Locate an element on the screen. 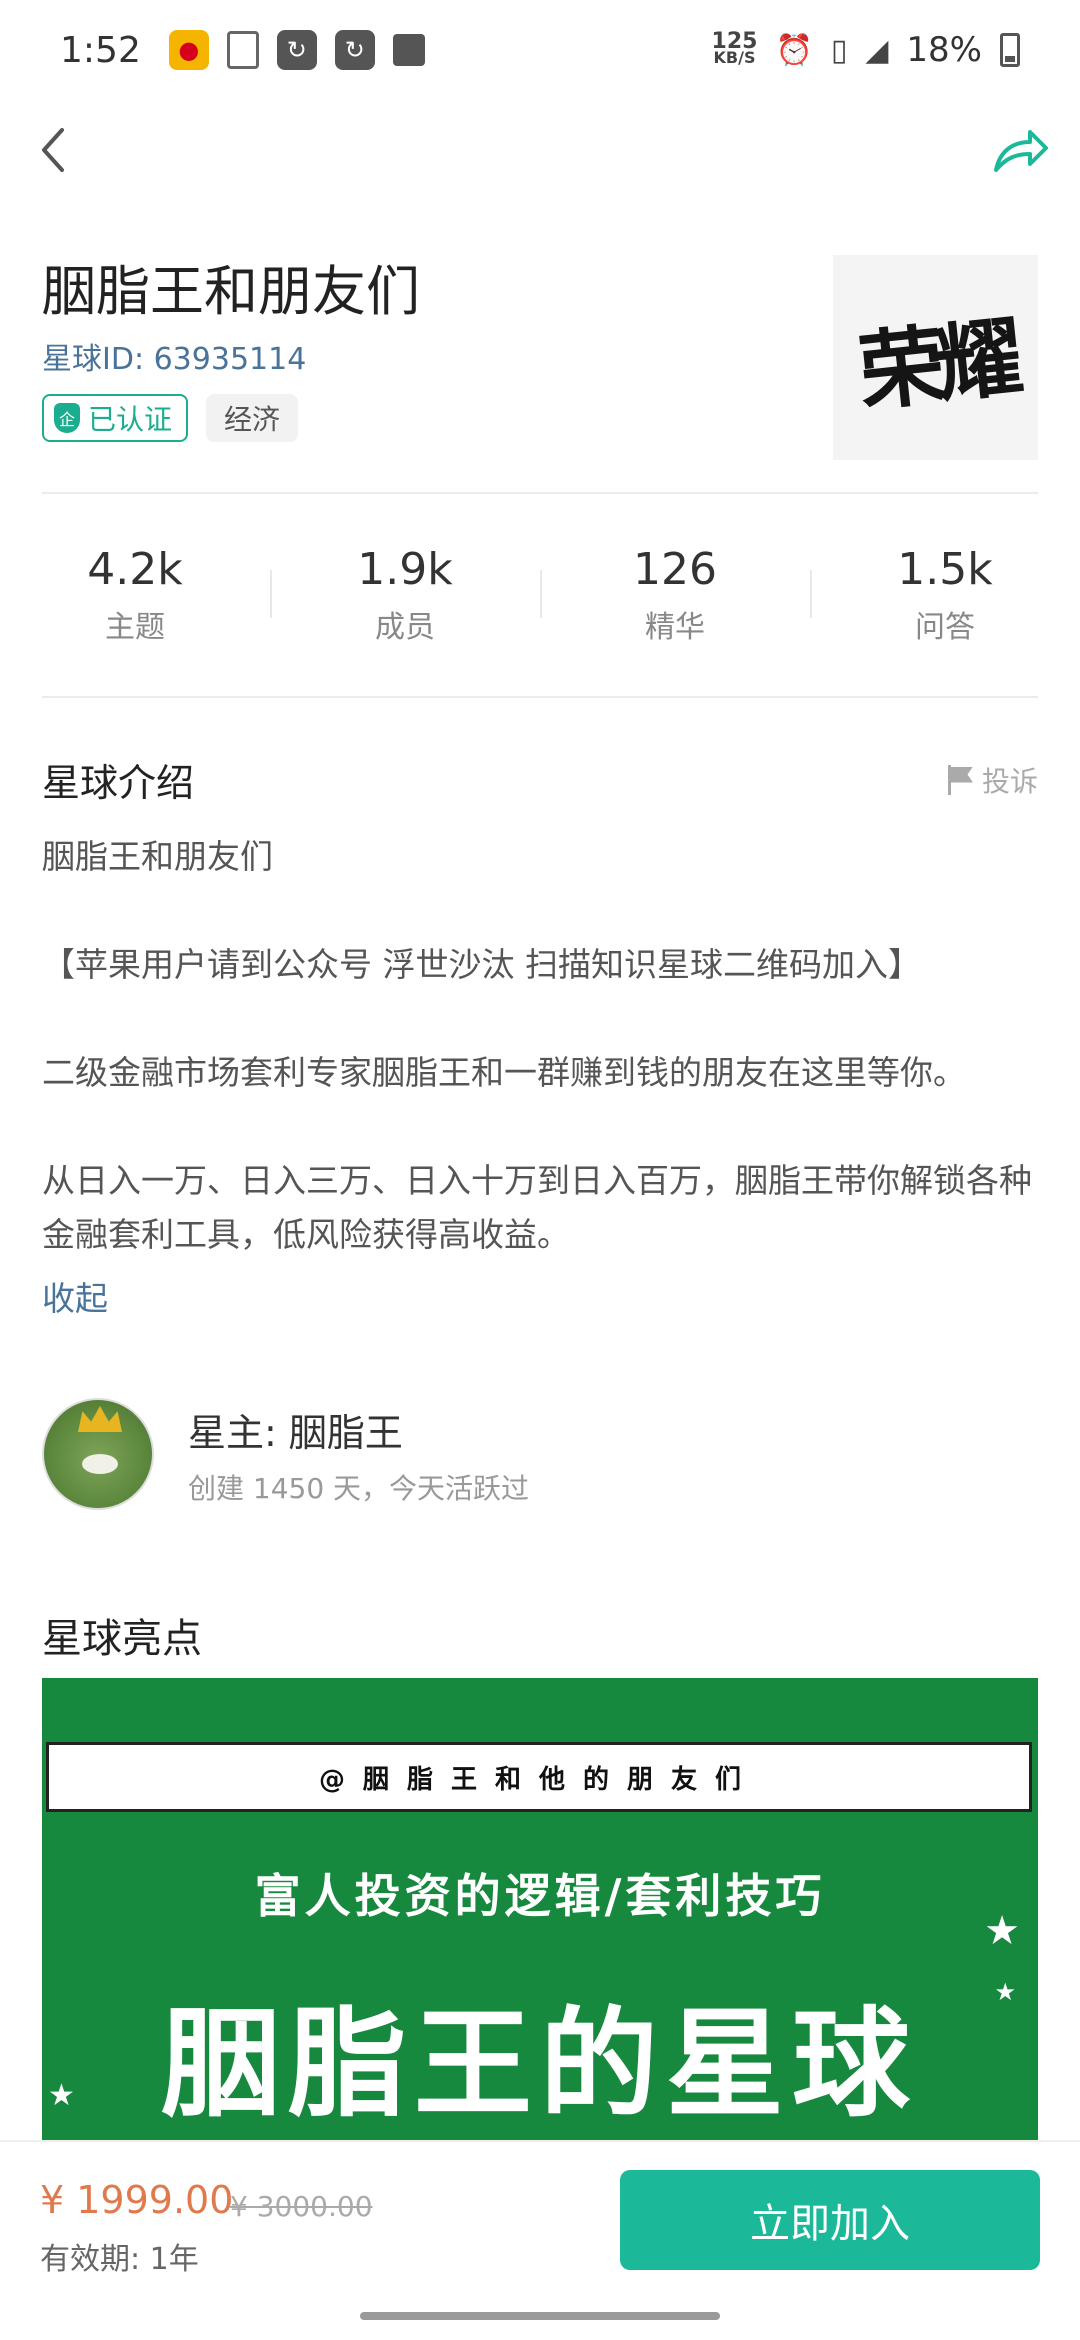  stat-qa: 1.5k 问答 is located at coordinates (945, 600).